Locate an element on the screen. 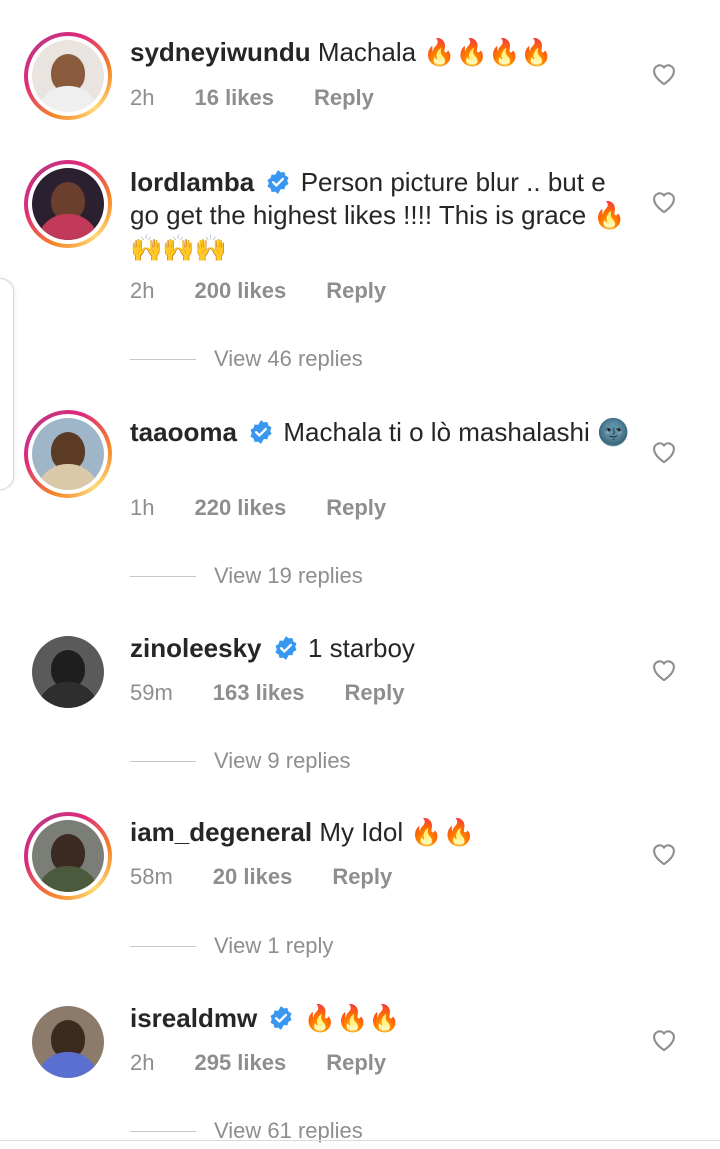 The width and height of the screenshot is (720, 1149). comment-time: 59m is located at coordinates (151, 692).